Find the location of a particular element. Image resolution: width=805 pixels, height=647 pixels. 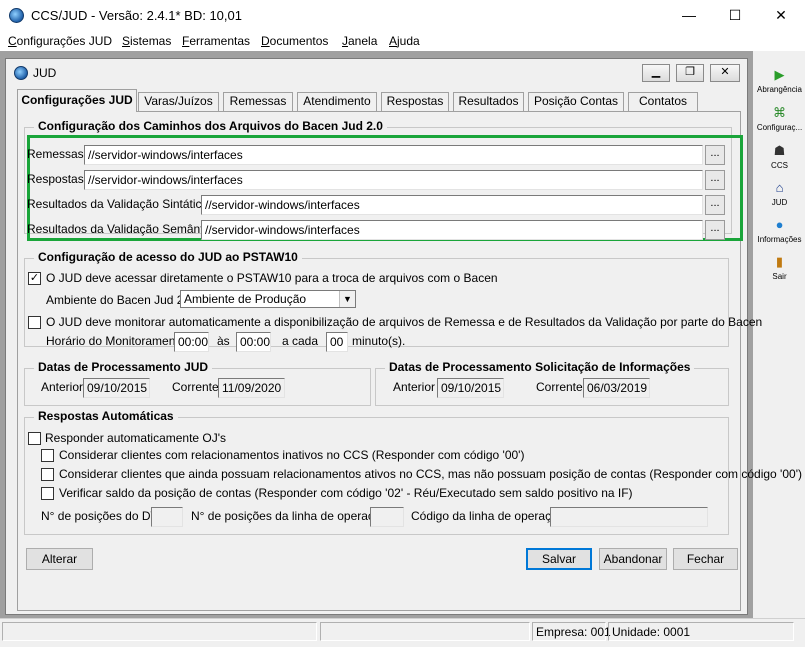

direct-access-checkbox: ✓ is located at coordinates (34, 278).